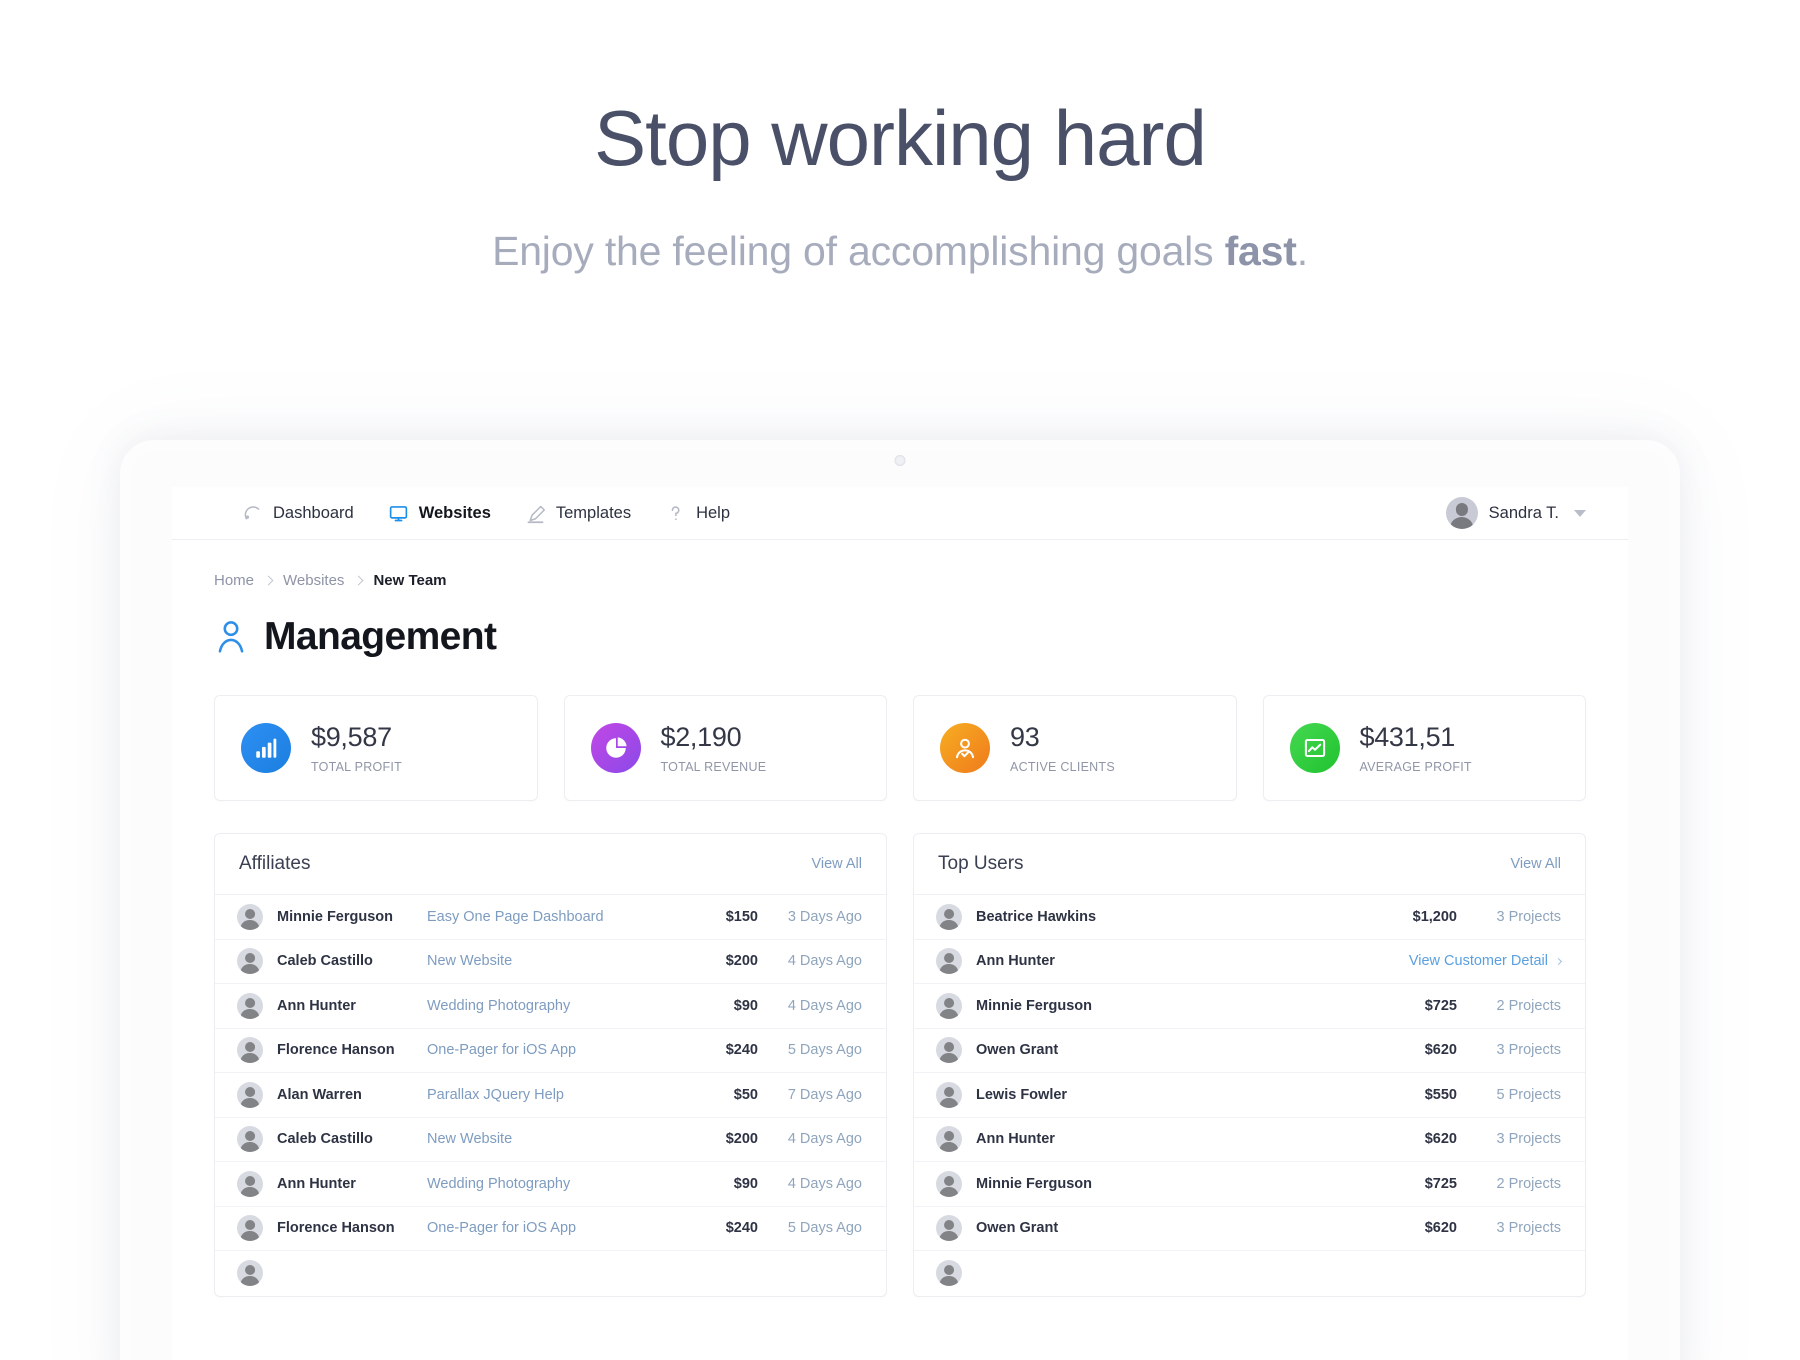 The height and width of the screenshot is (1360, 1800). What do you see at coordinates (316, 1005) in the screenshot?
I see `affiliate-name: Ann Hunter` at bounding box center [316, 1005].